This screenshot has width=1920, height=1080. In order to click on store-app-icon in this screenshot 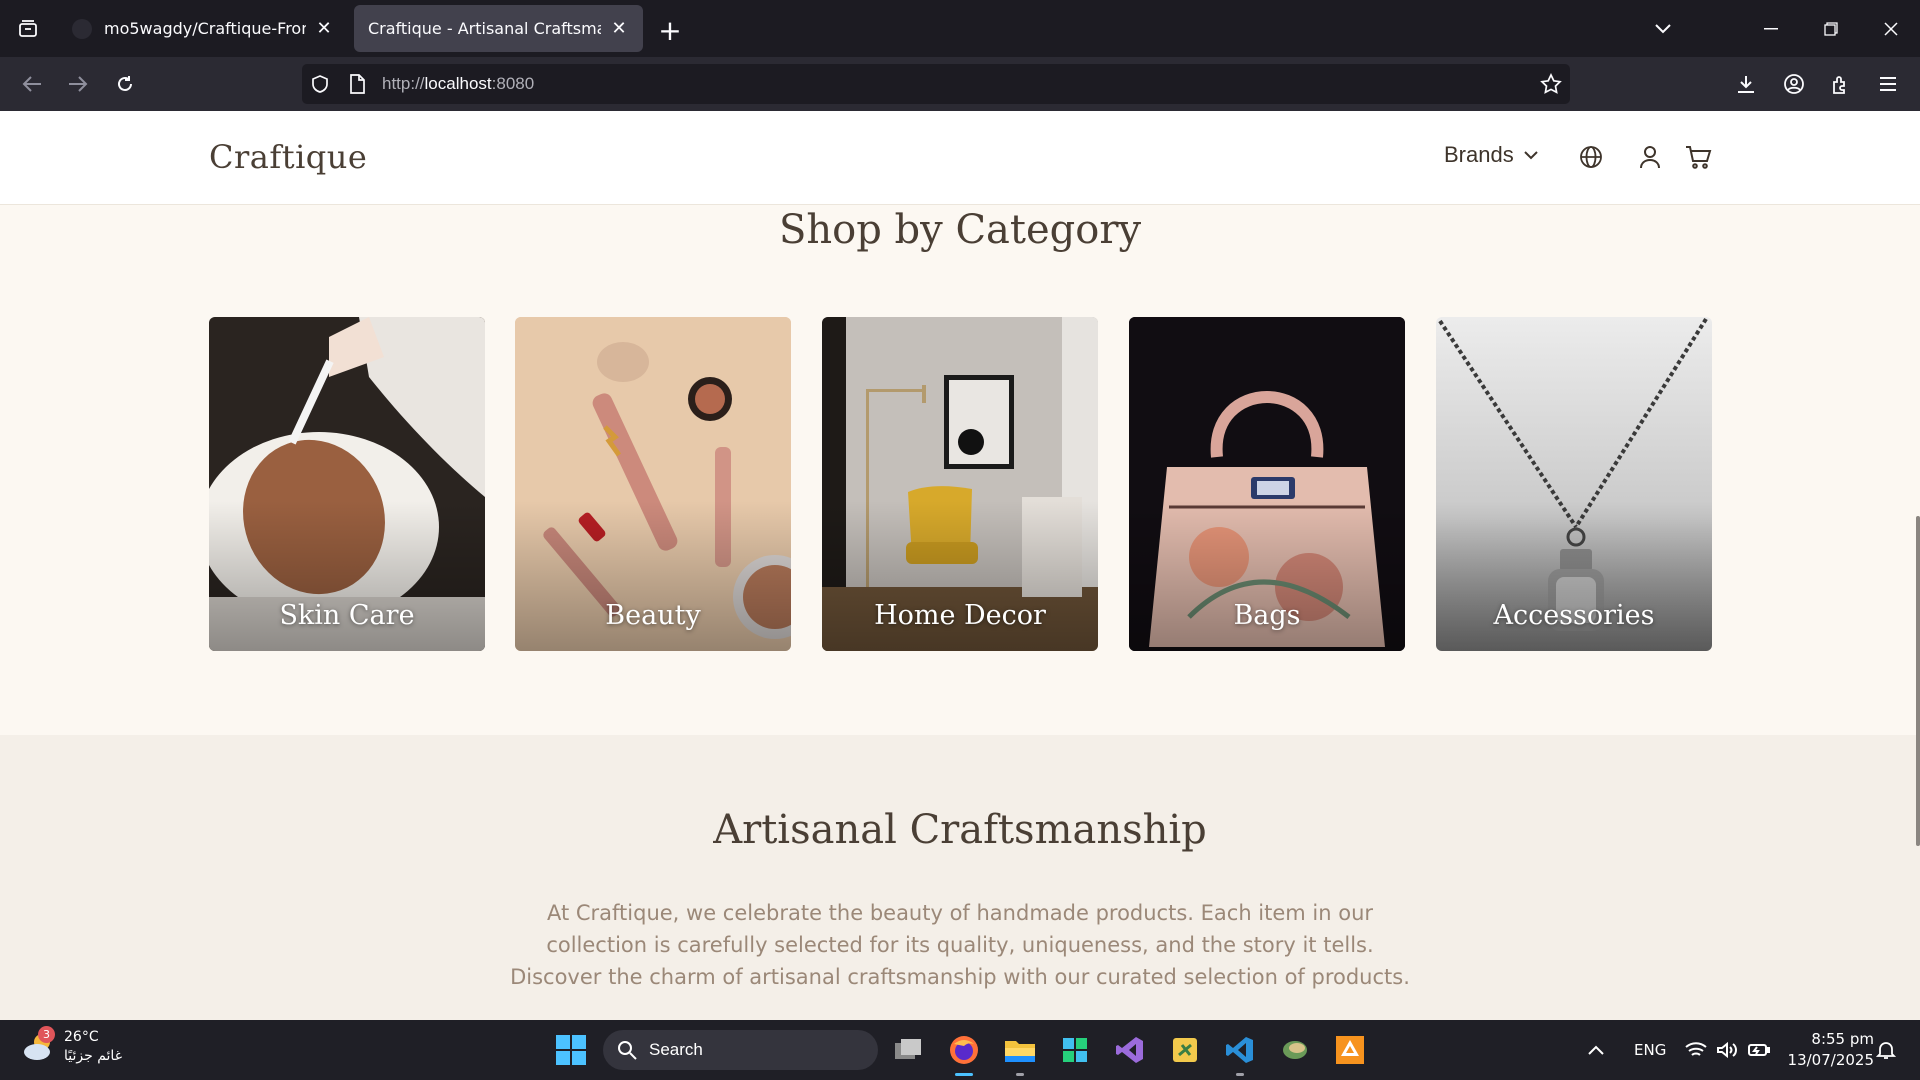, I will do `click(1075, 1050)`.